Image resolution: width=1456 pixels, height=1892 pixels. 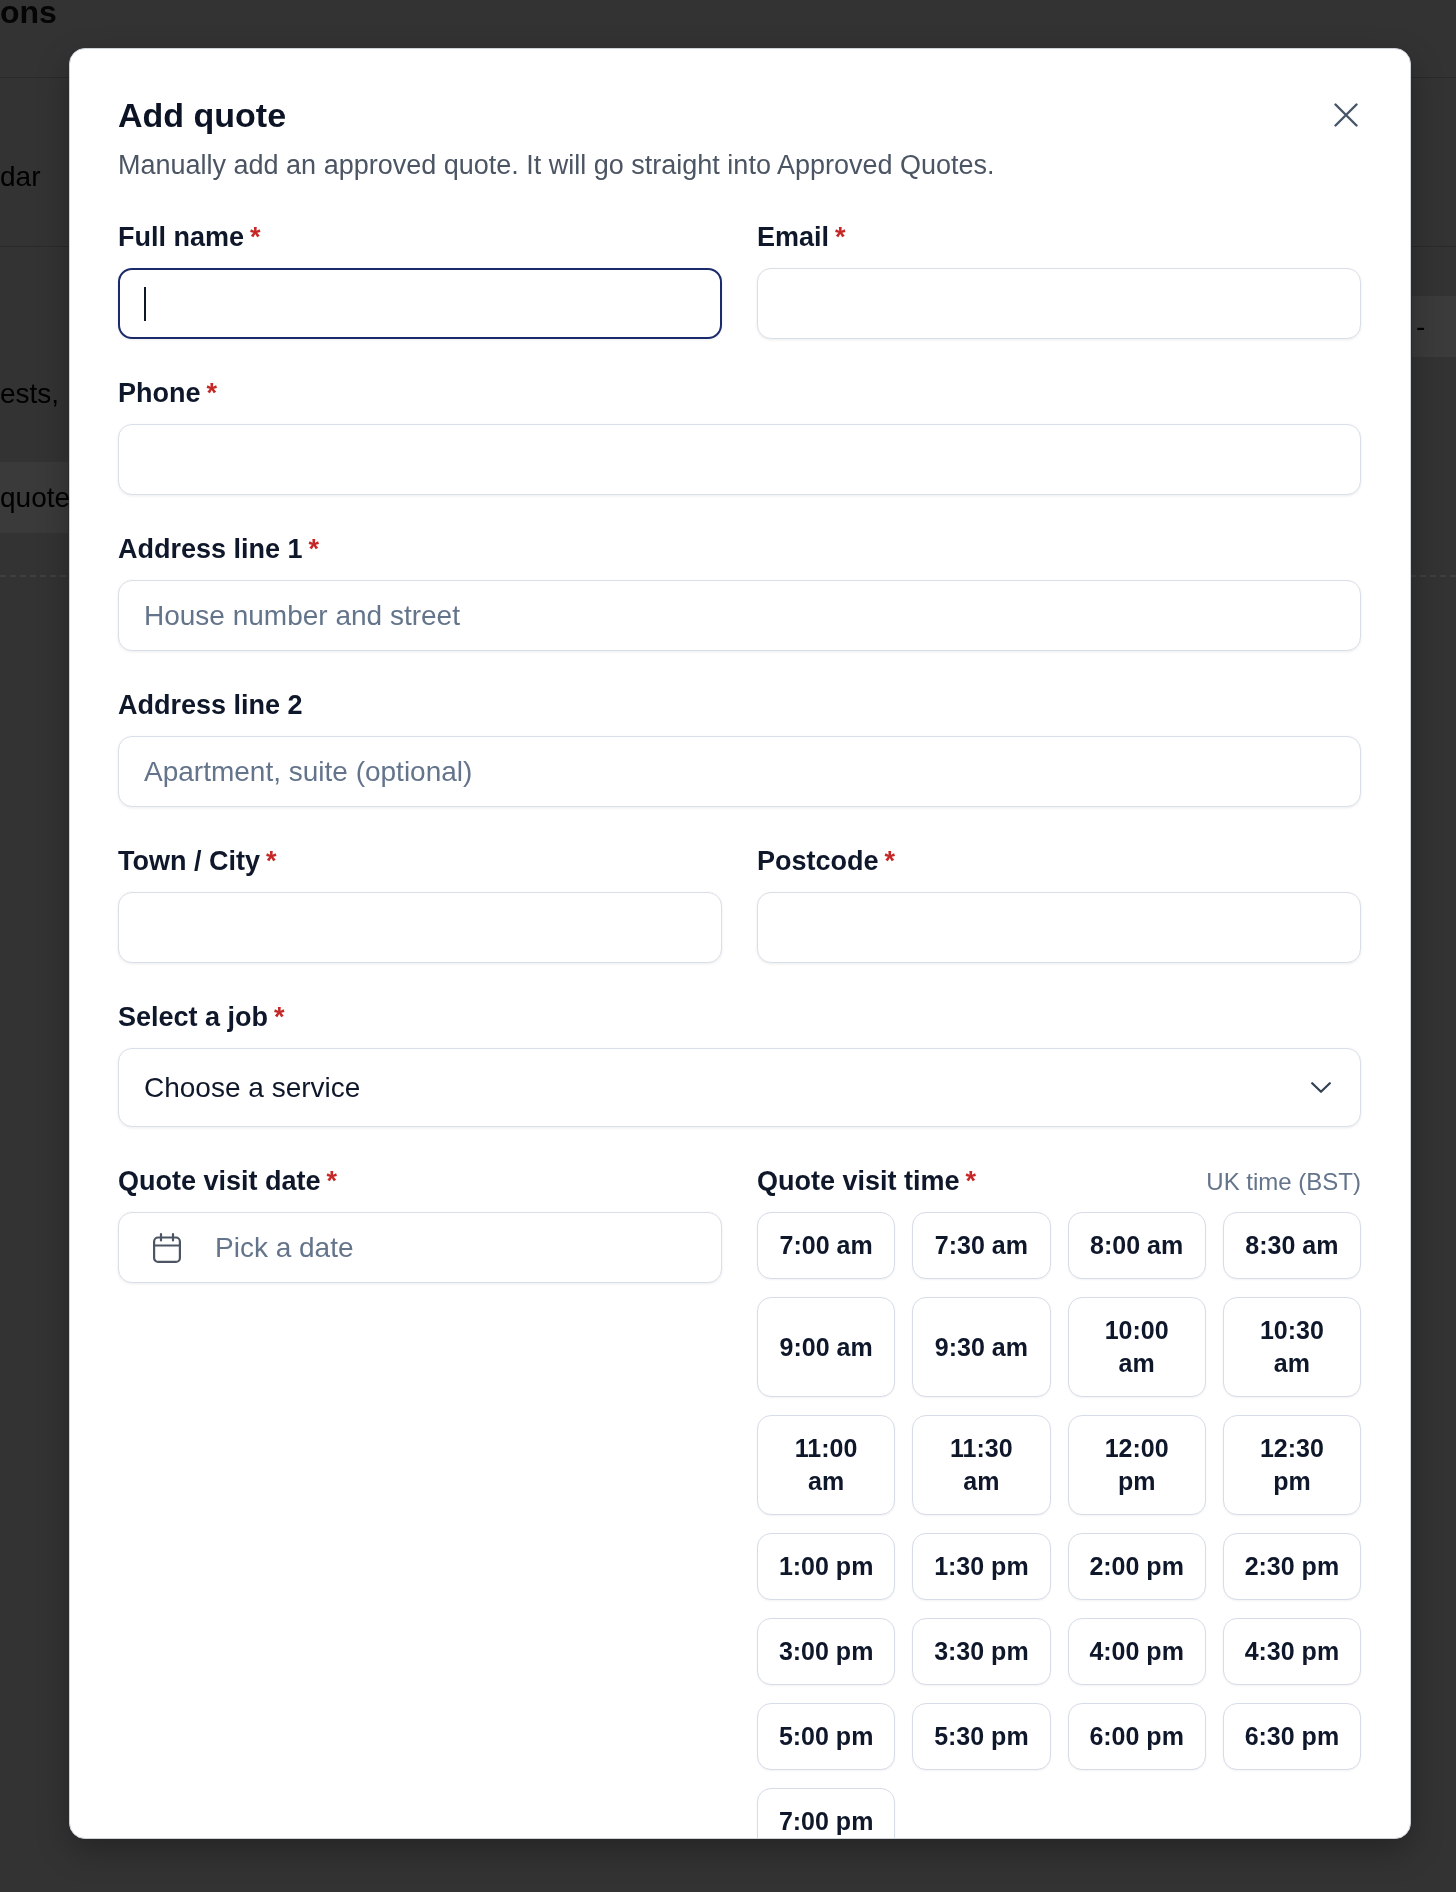 What do you see at coordinates (181, 237) in the screenshot?
I see `field-label: Full name` at bounding box center [181, 237].